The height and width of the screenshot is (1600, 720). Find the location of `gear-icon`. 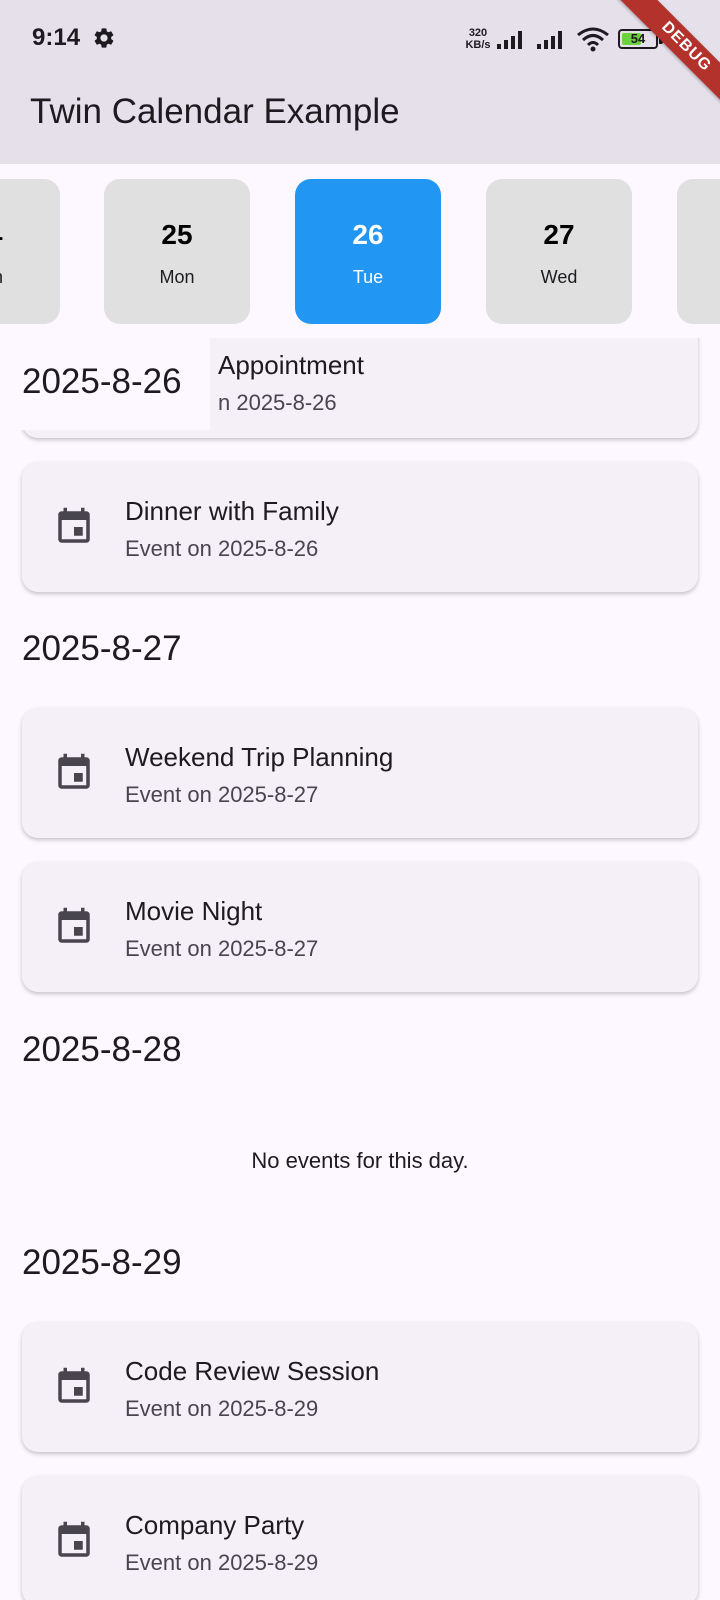

gear-icon is located at coordinates (104, 38).